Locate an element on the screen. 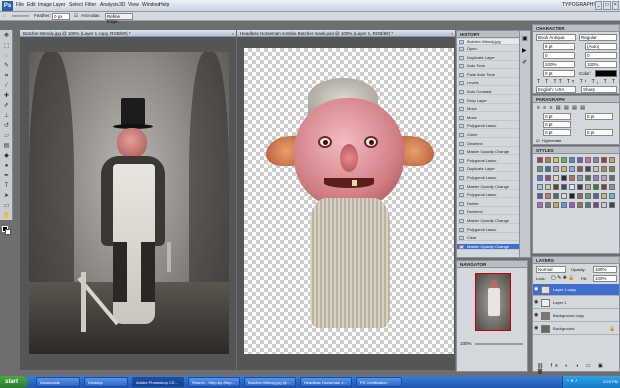 The width and height of the screenshot is (620, 388). navigator-preview is located at coordinates (493, 302).